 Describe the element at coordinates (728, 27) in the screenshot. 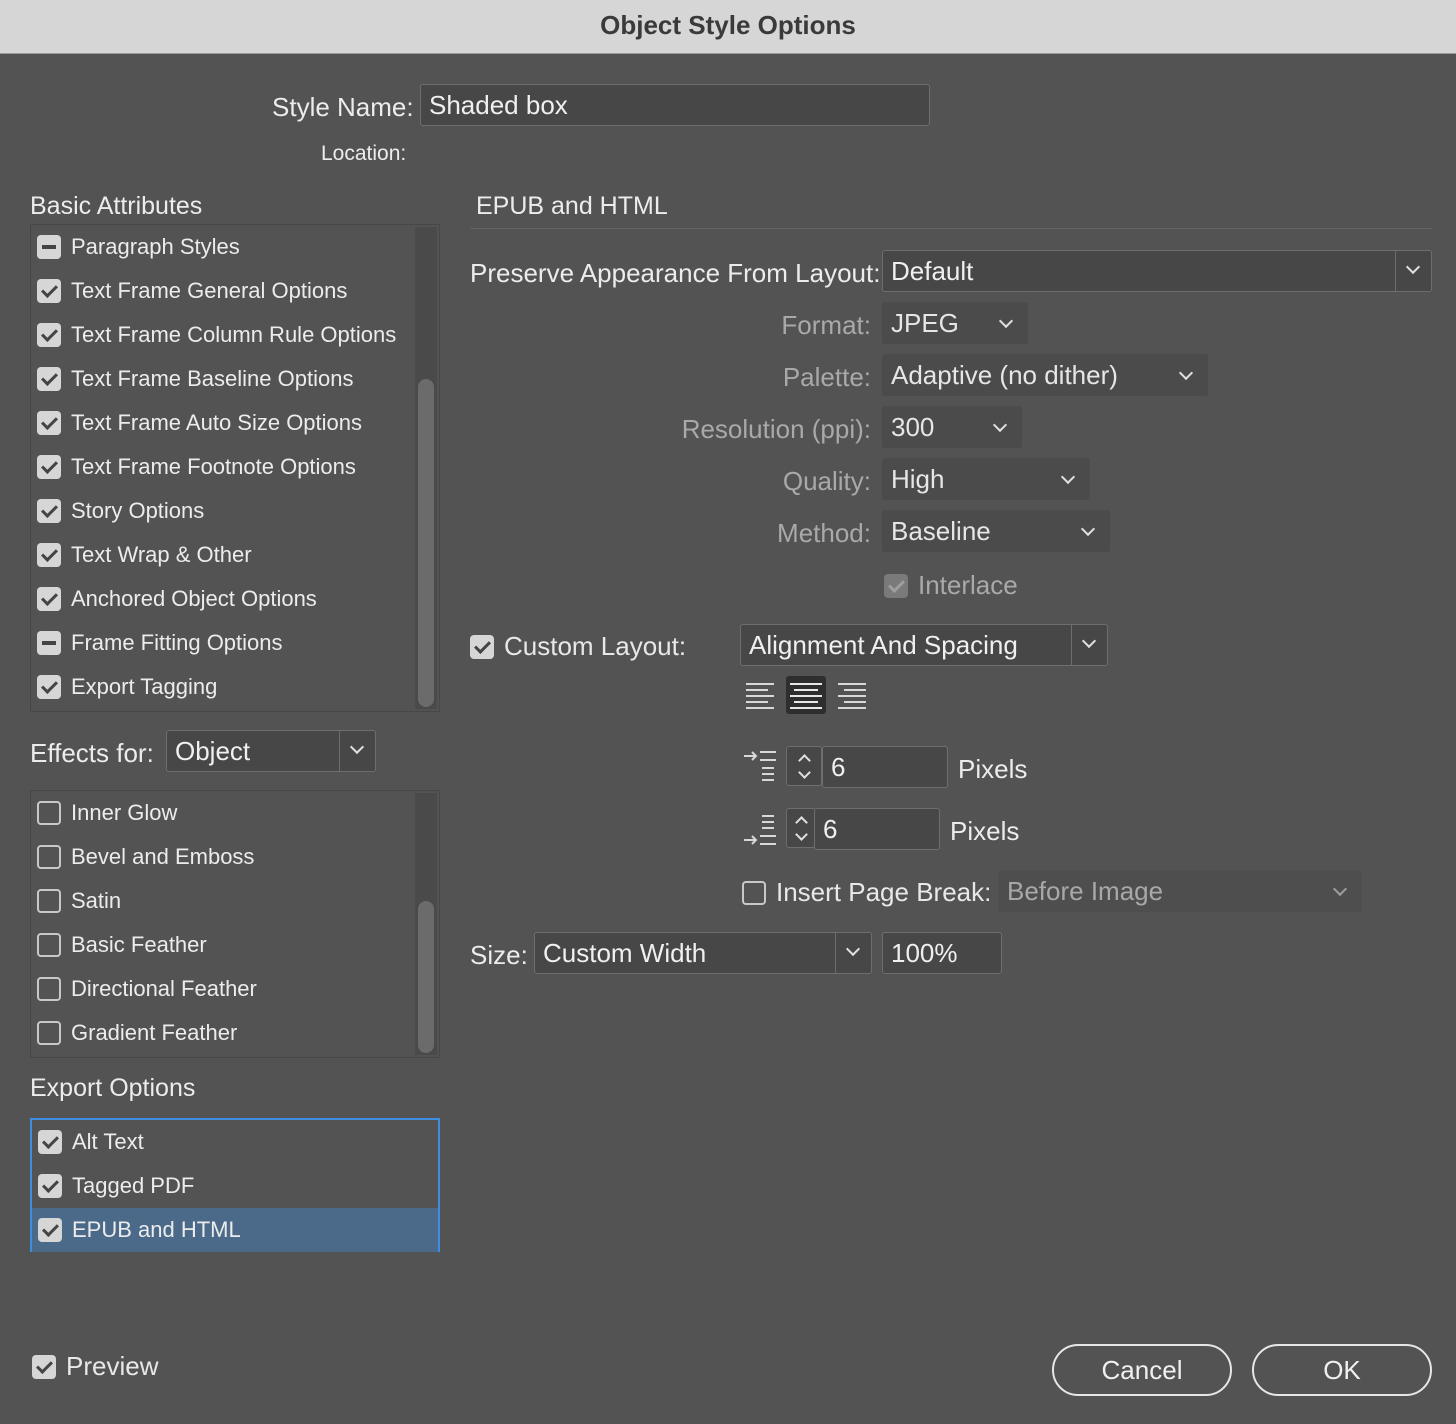

I see `window-title: Object Style Options` at that location.